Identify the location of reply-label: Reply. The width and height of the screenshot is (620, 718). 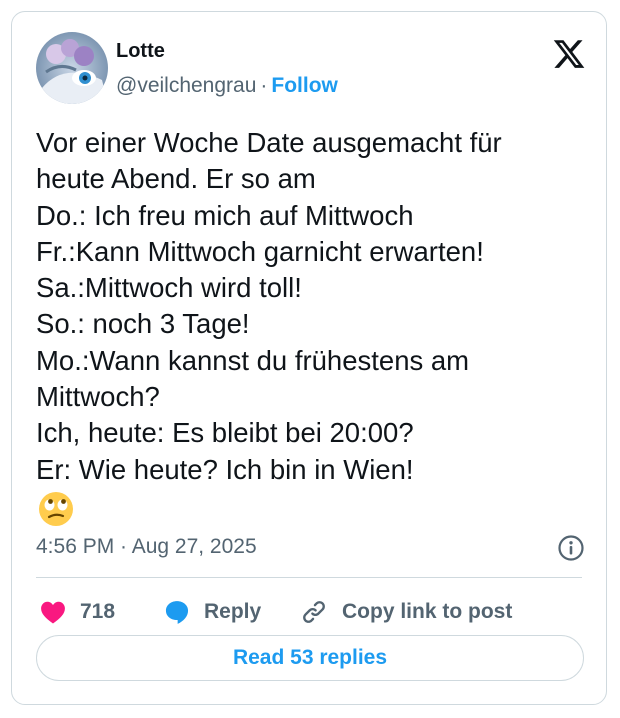
(233, 611).